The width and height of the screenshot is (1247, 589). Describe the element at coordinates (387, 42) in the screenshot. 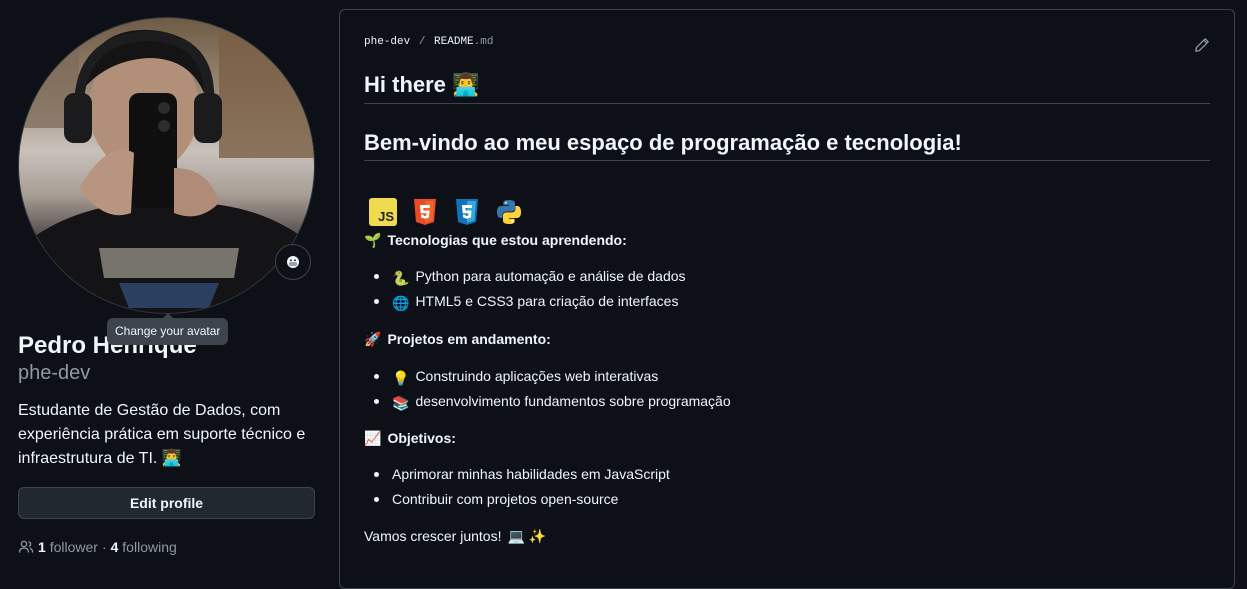

I see `readme-owner-link: phe-dev` at that location.